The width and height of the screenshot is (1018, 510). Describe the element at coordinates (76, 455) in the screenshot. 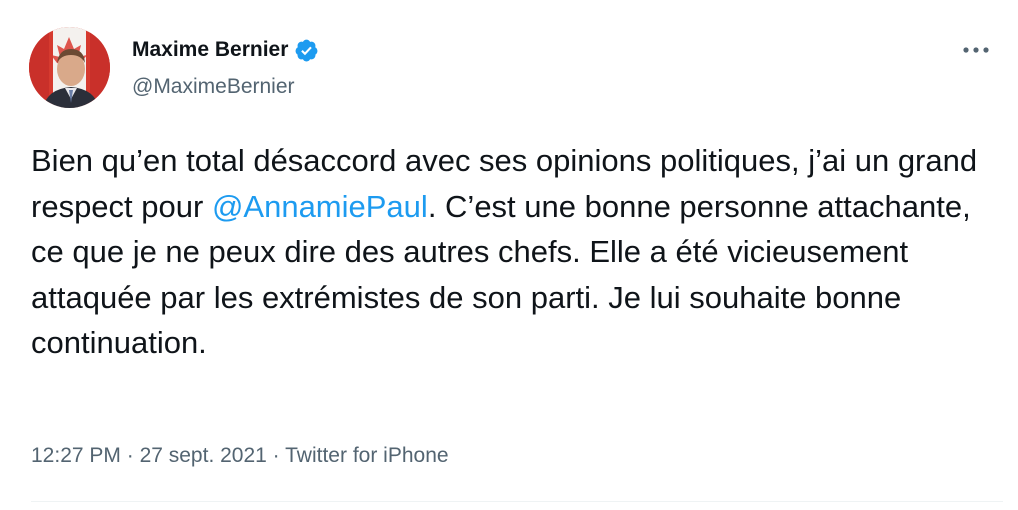

I see `tweet-time: 12:27 PM` at that location.